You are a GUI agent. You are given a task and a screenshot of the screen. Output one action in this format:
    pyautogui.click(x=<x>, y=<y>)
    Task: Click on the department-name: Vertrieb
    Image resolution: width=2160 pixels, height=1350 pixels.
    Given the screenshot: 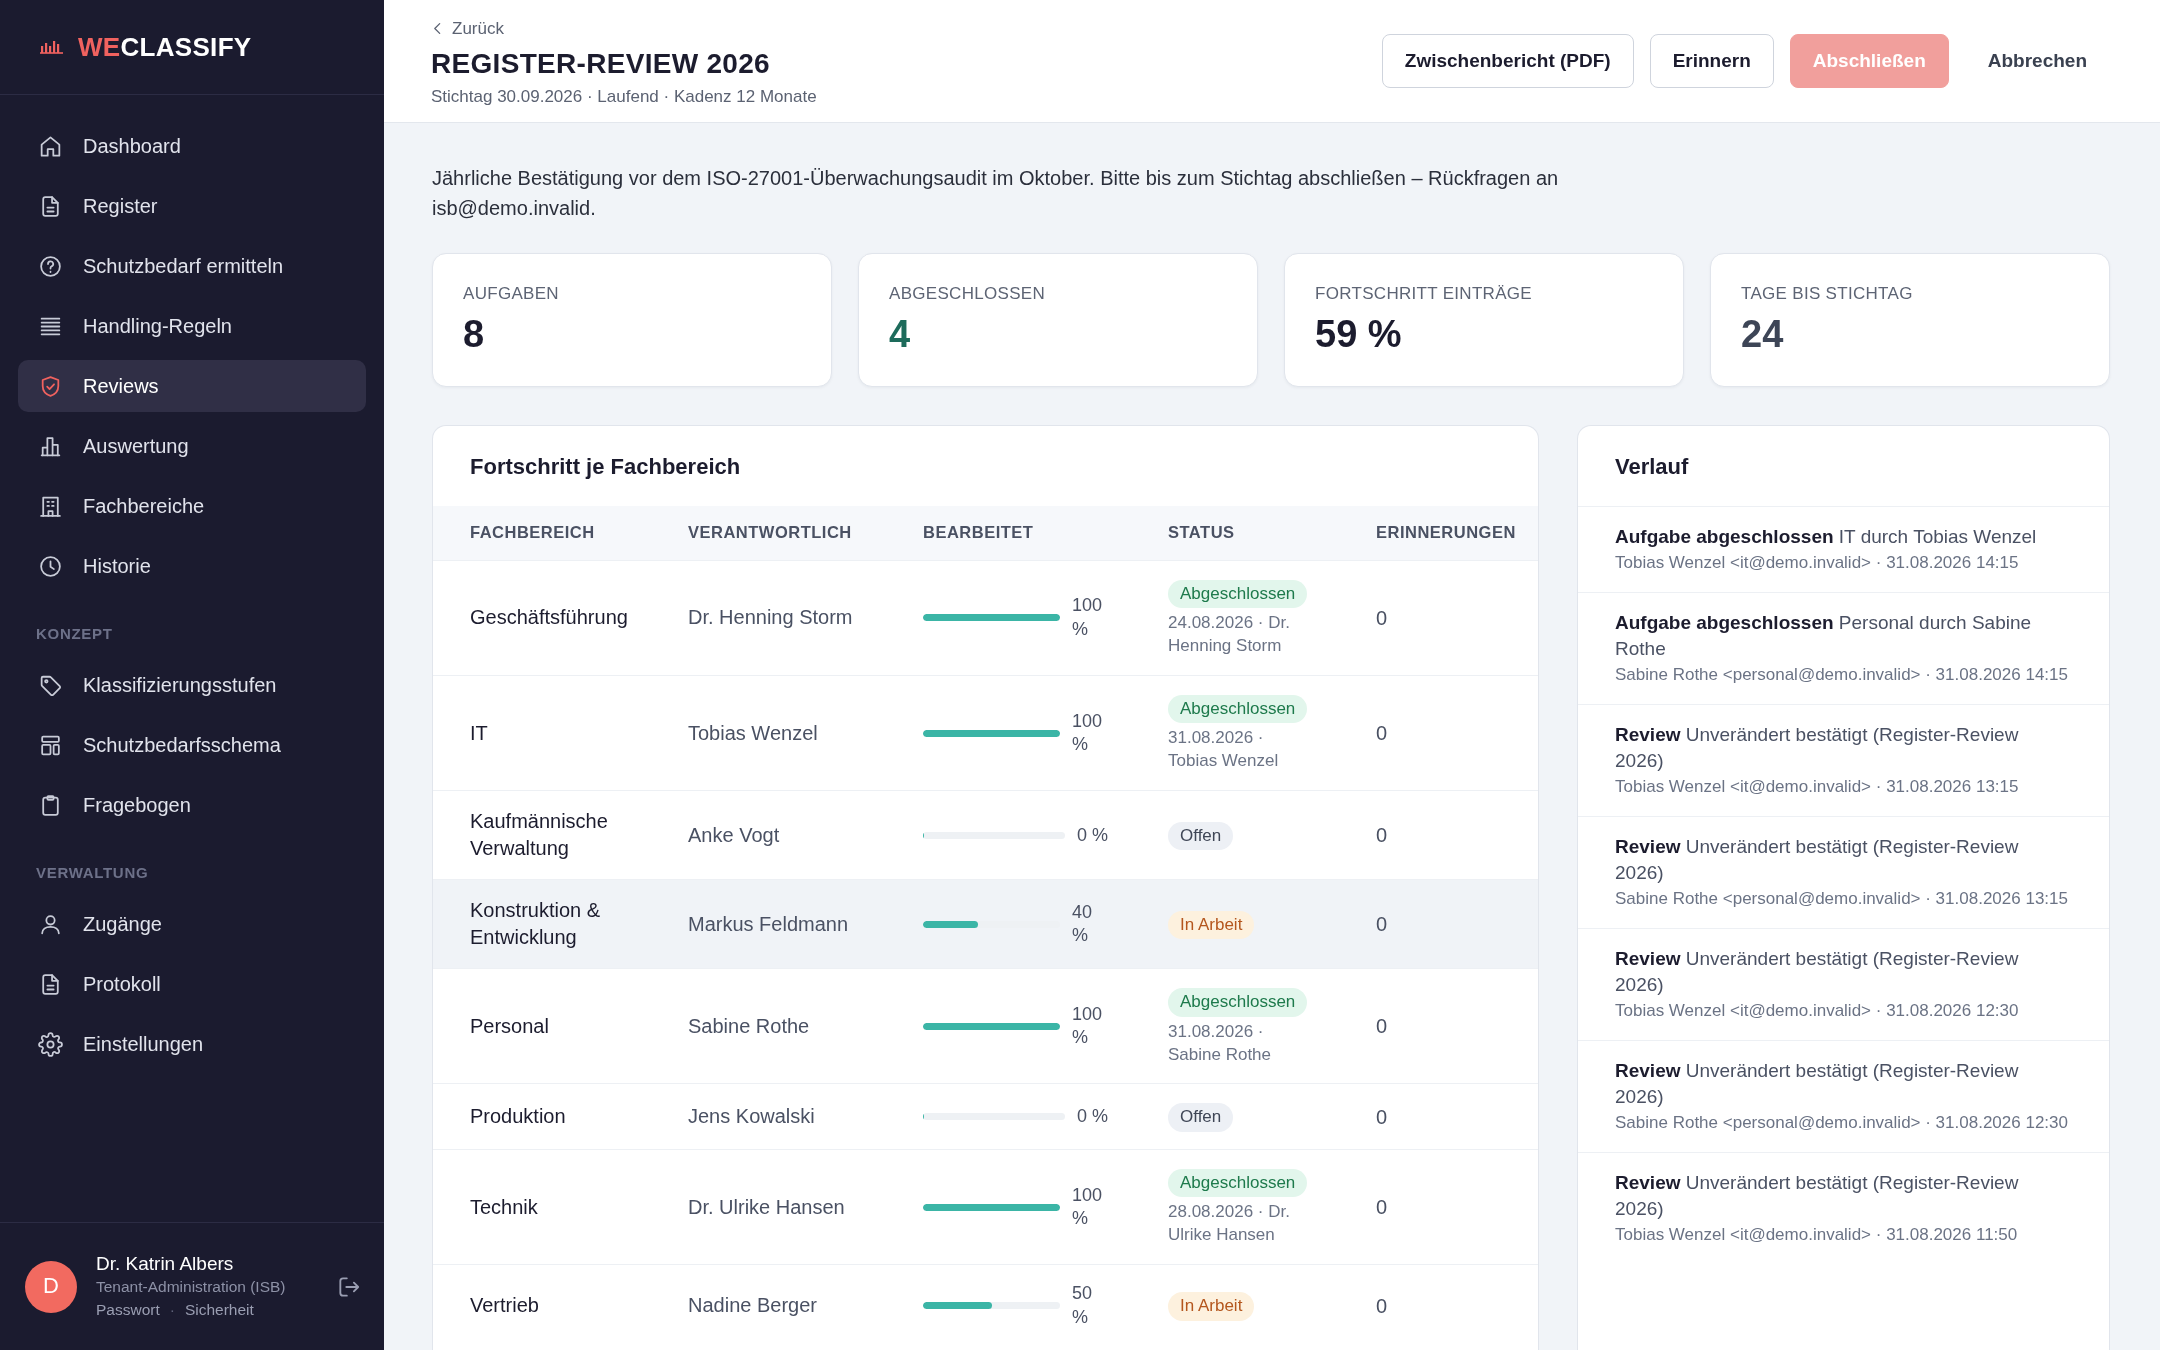 What is the action you would take?
    pyautogui.click(x=505, y=1306)
    